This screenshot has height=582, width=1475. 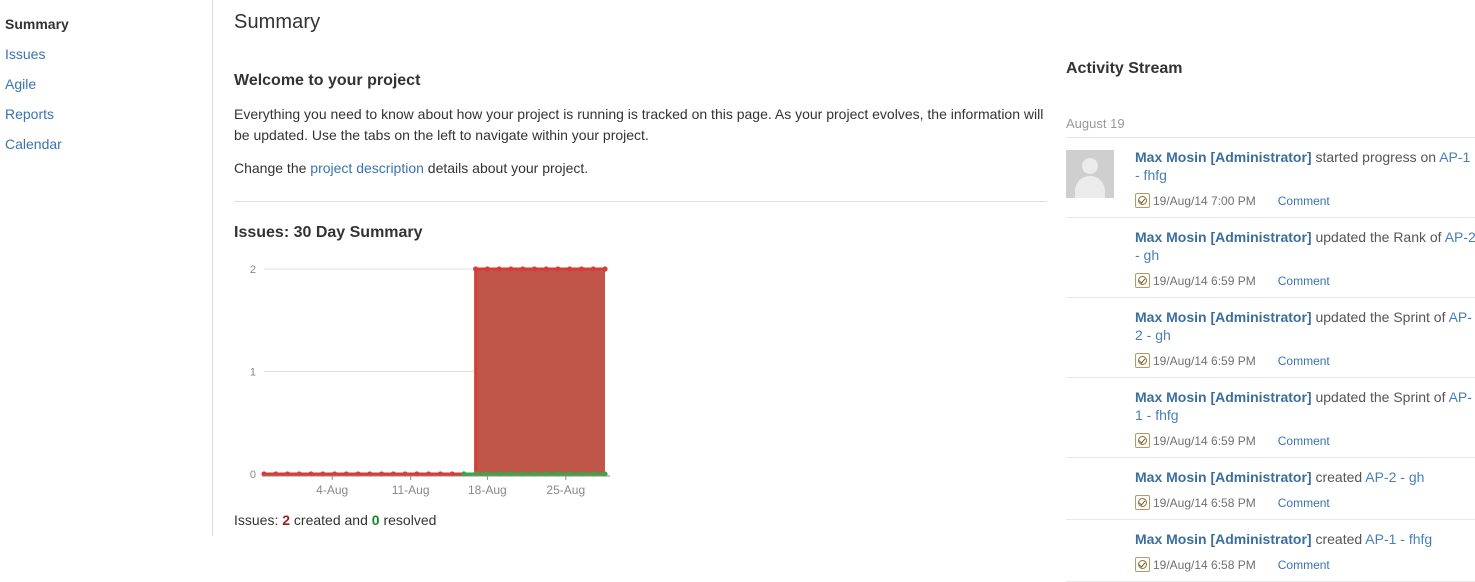 What do you see at coordinates (565, 490) in the screenshot?
I see `chart-x-tick-label: 25-Aug` at bounding box center [565, 490].